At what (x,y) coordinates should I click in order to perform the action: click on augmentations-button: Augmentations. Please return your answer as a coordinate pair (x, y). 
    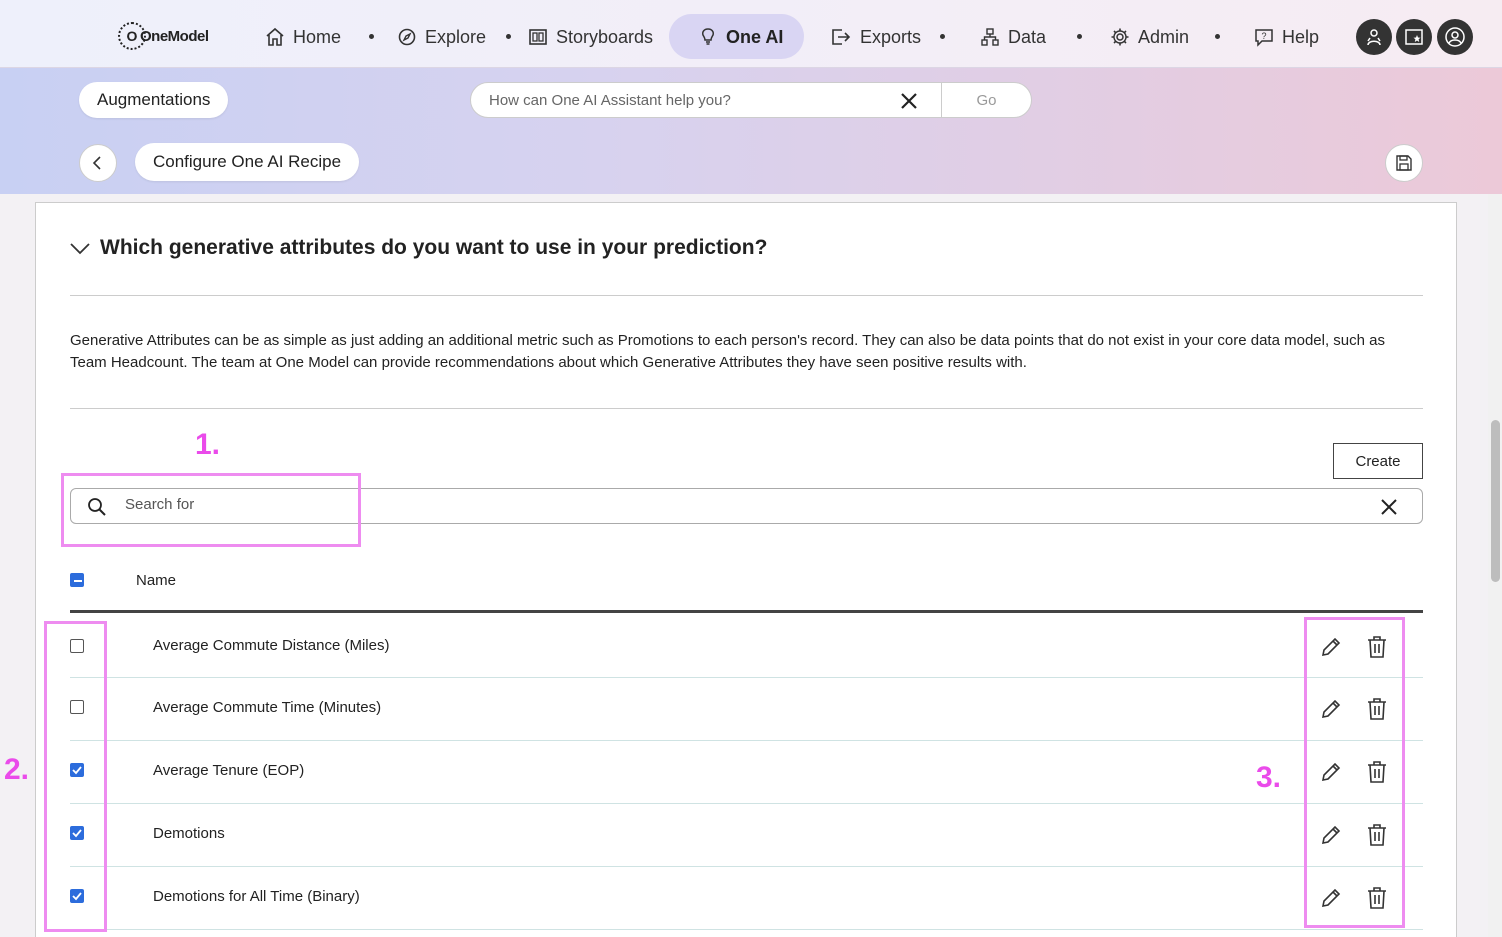
    Looking at the image, I should click on (154, 100).